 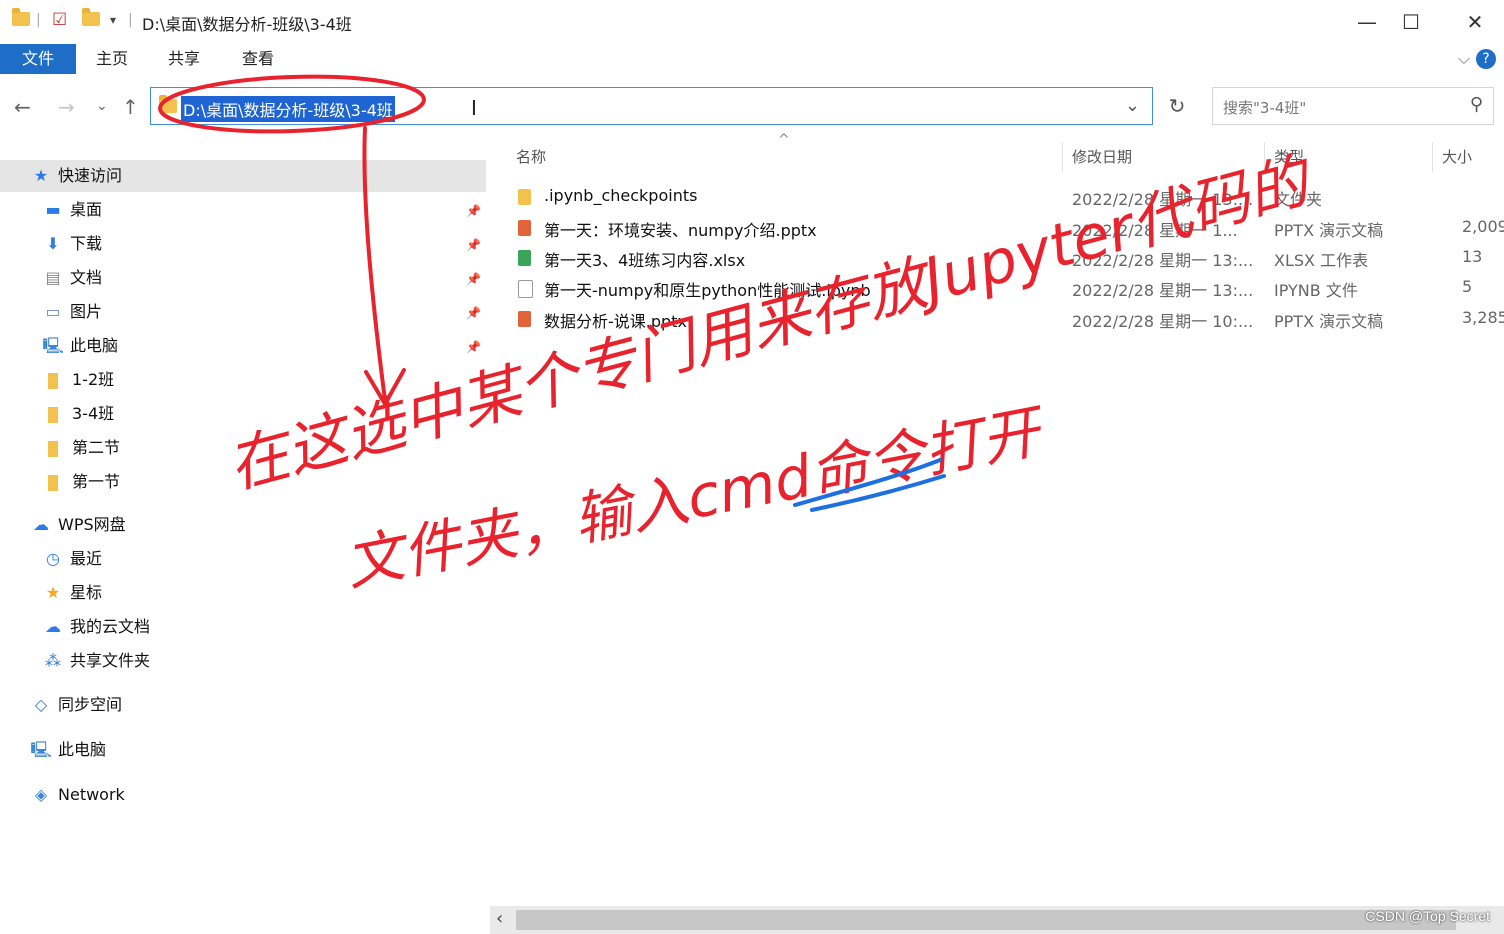 What do you see at coordinates (374, 264) in the screenshot?
I see `annotation-arrow-line` at bounding box center [374, 264].